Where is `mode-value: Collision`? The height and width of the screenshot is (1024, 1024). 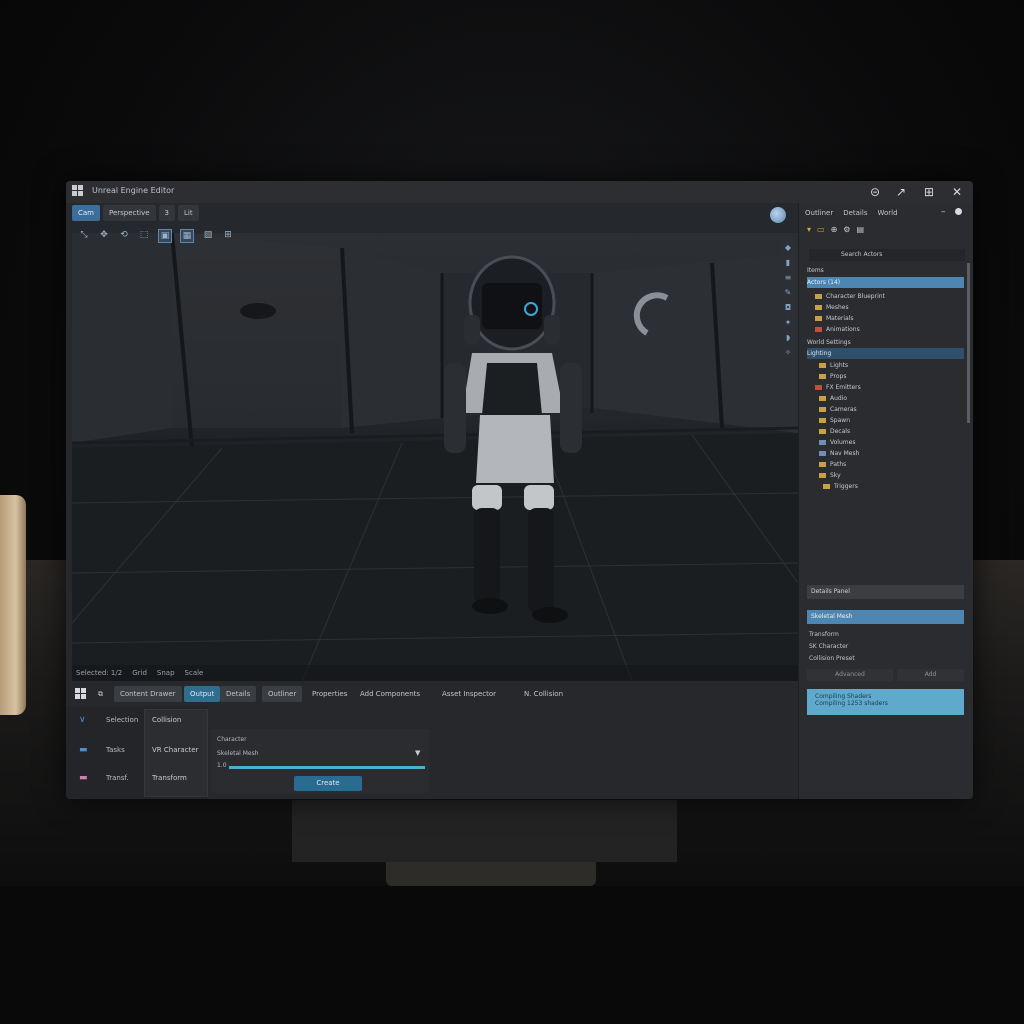
mode-value: Collision is located at coordinates (167, 720).